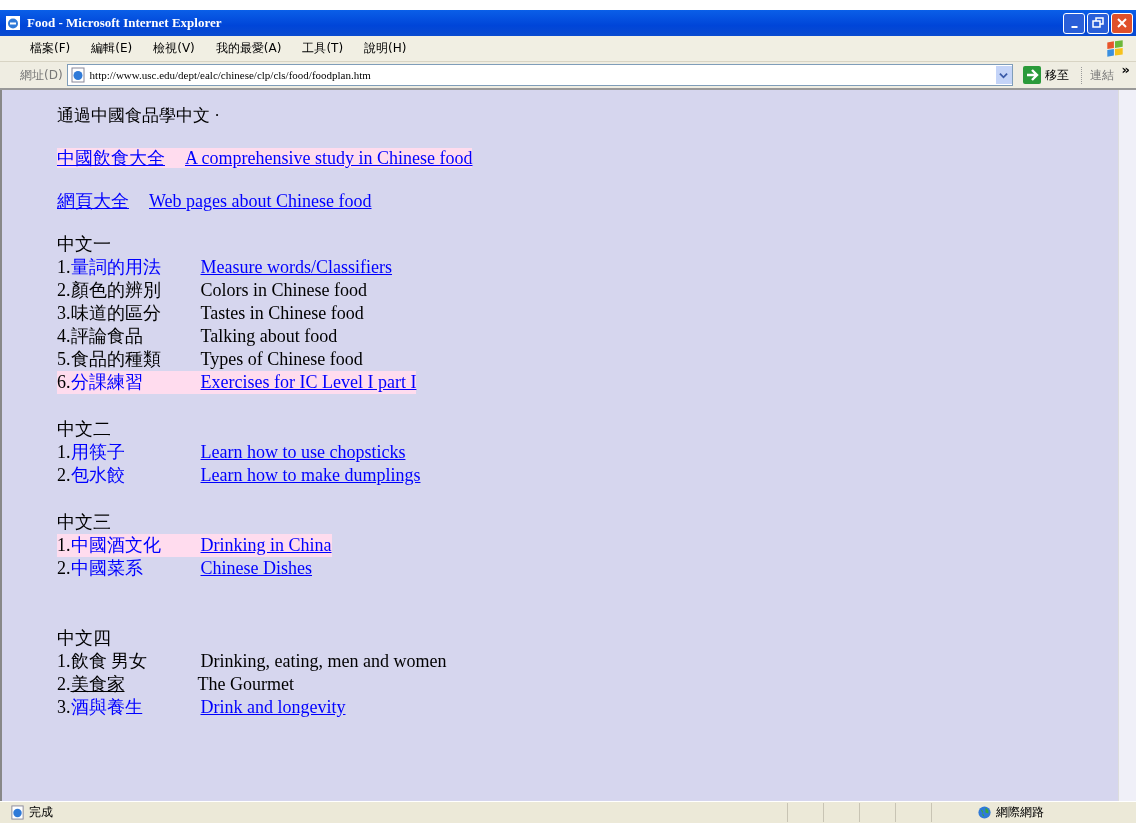  Describe the element at coordinates (41, 812) in the screenshot. I see `status-text: 完成` at that location.